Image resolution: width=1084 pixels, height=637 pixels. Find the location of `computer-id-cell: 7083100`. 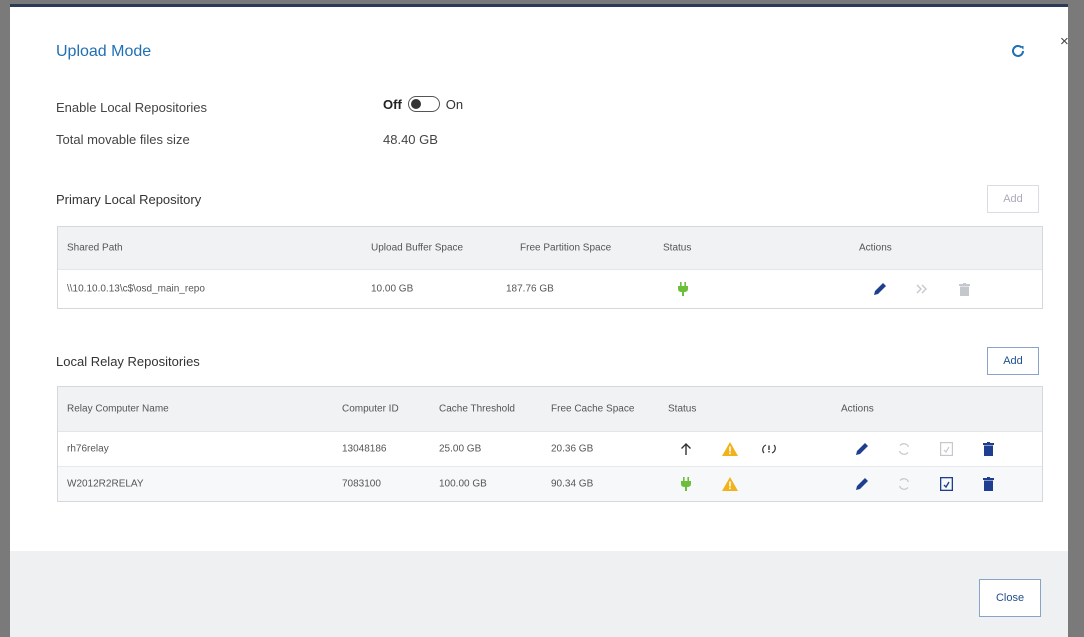

computer-id-cell: 7083100 is located at coordinates (361, 484).